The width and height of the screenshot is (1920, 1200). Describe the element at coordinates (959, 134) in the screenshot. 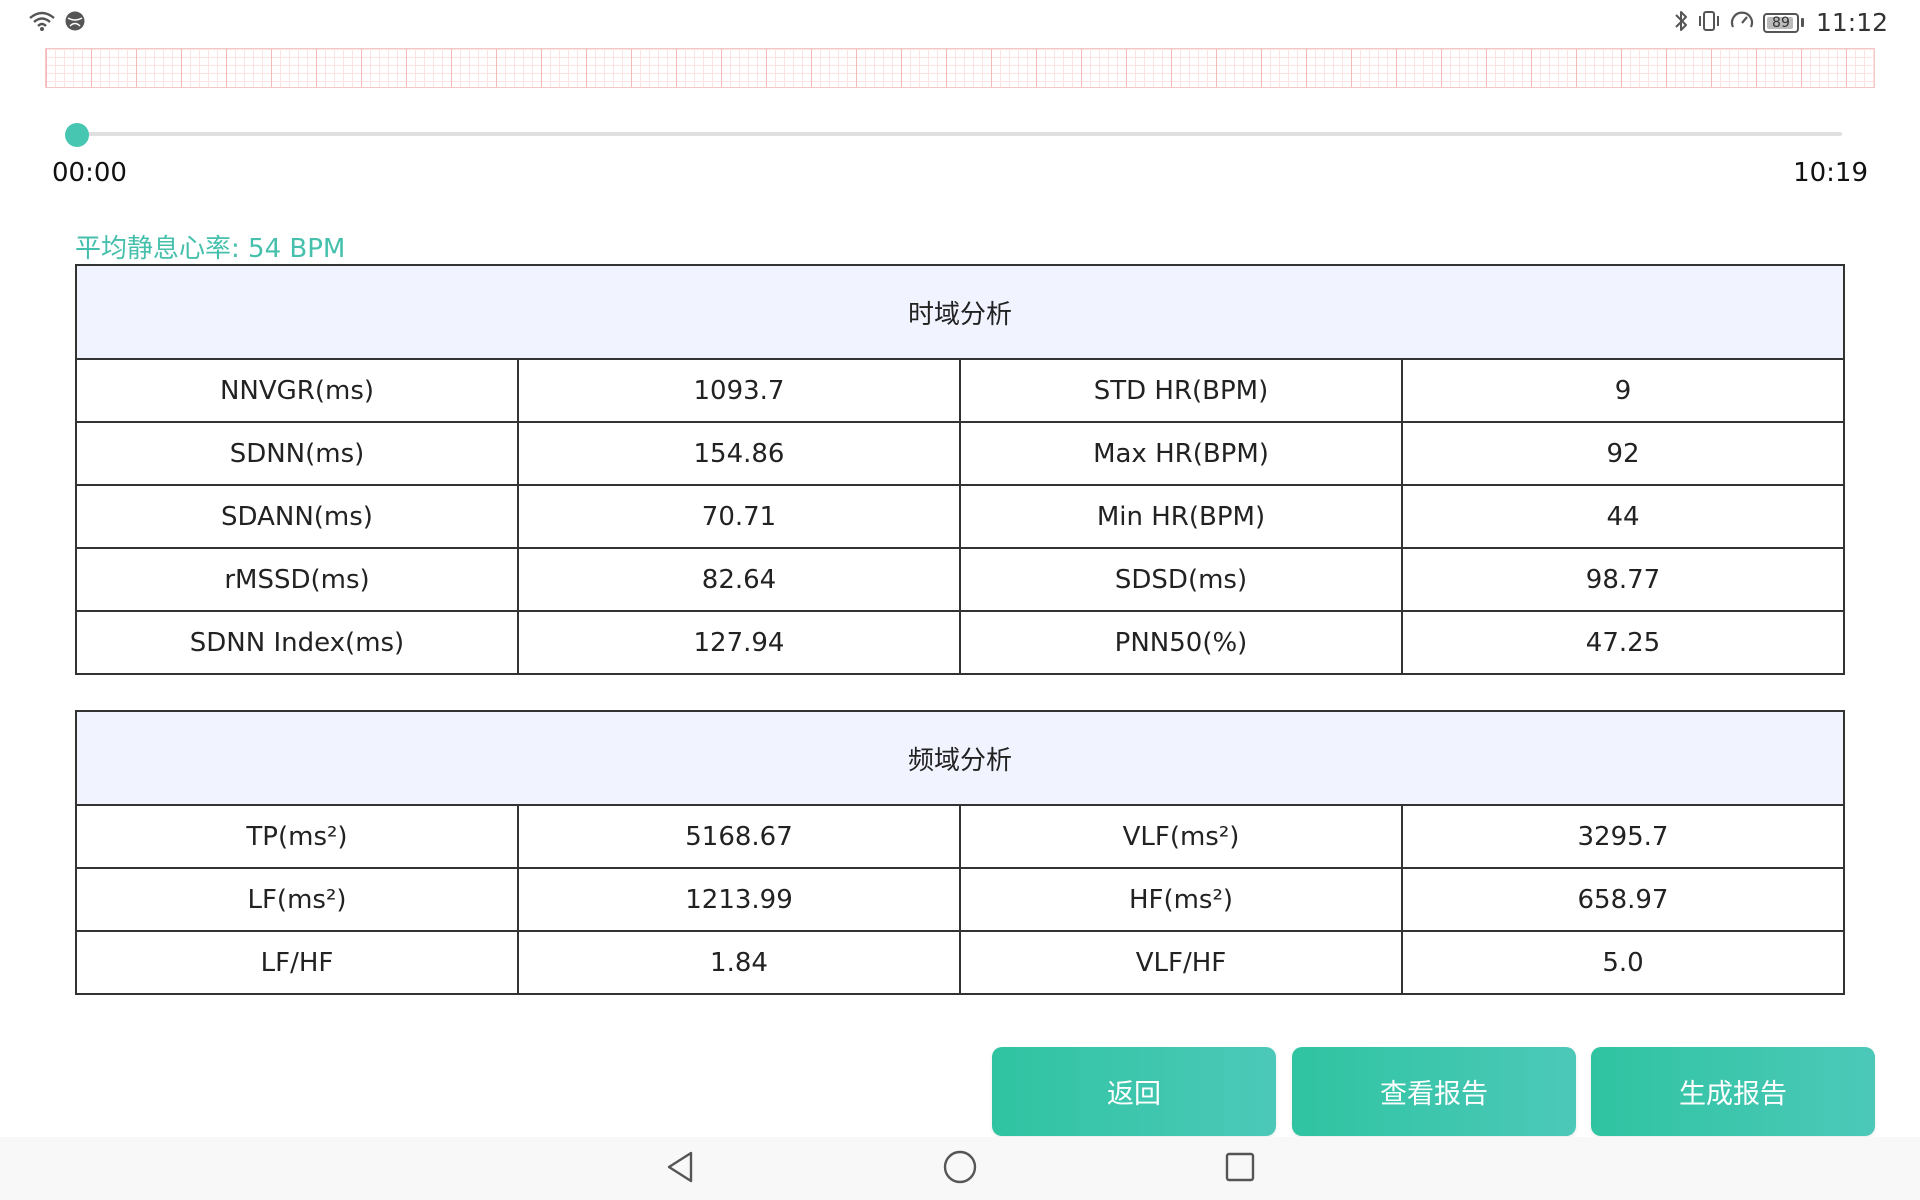

I see `playback-seek-track` at that location.